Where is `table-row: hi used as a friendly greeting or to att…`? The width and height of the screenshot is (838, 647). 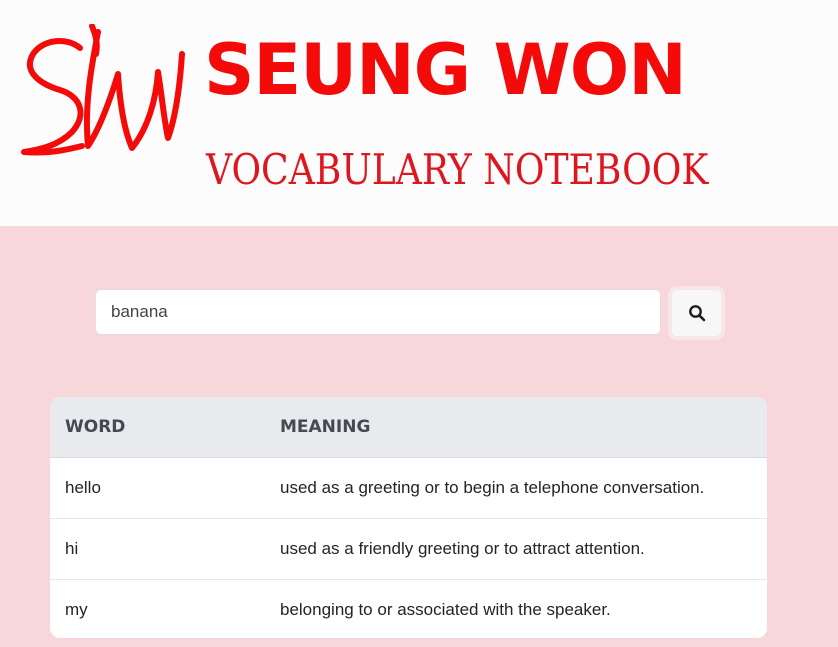
table-row: hi used as a friendly greeting or to att… is located at coordinates (408, 549).